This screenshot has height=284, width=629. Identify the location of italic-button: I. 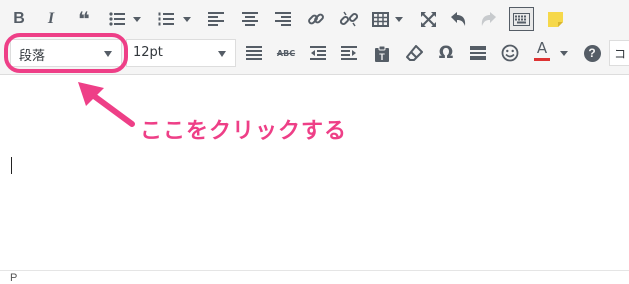
(51, 19).